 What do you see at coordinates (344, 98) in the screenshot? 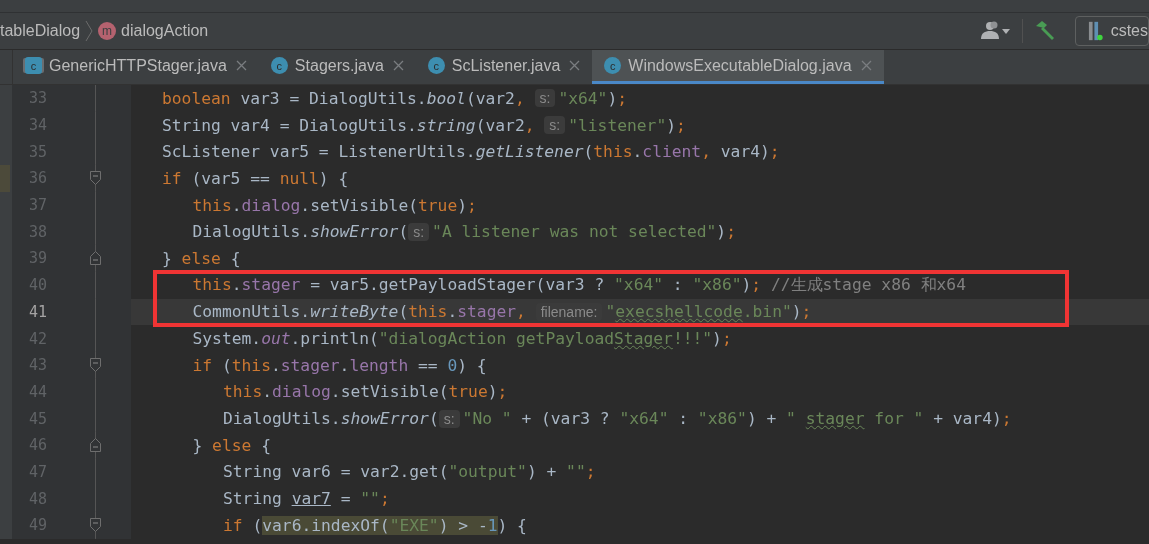
I see `code-text: boolean var3 = DialogUtils.bool(var2,` at bounding box center [344, 98].